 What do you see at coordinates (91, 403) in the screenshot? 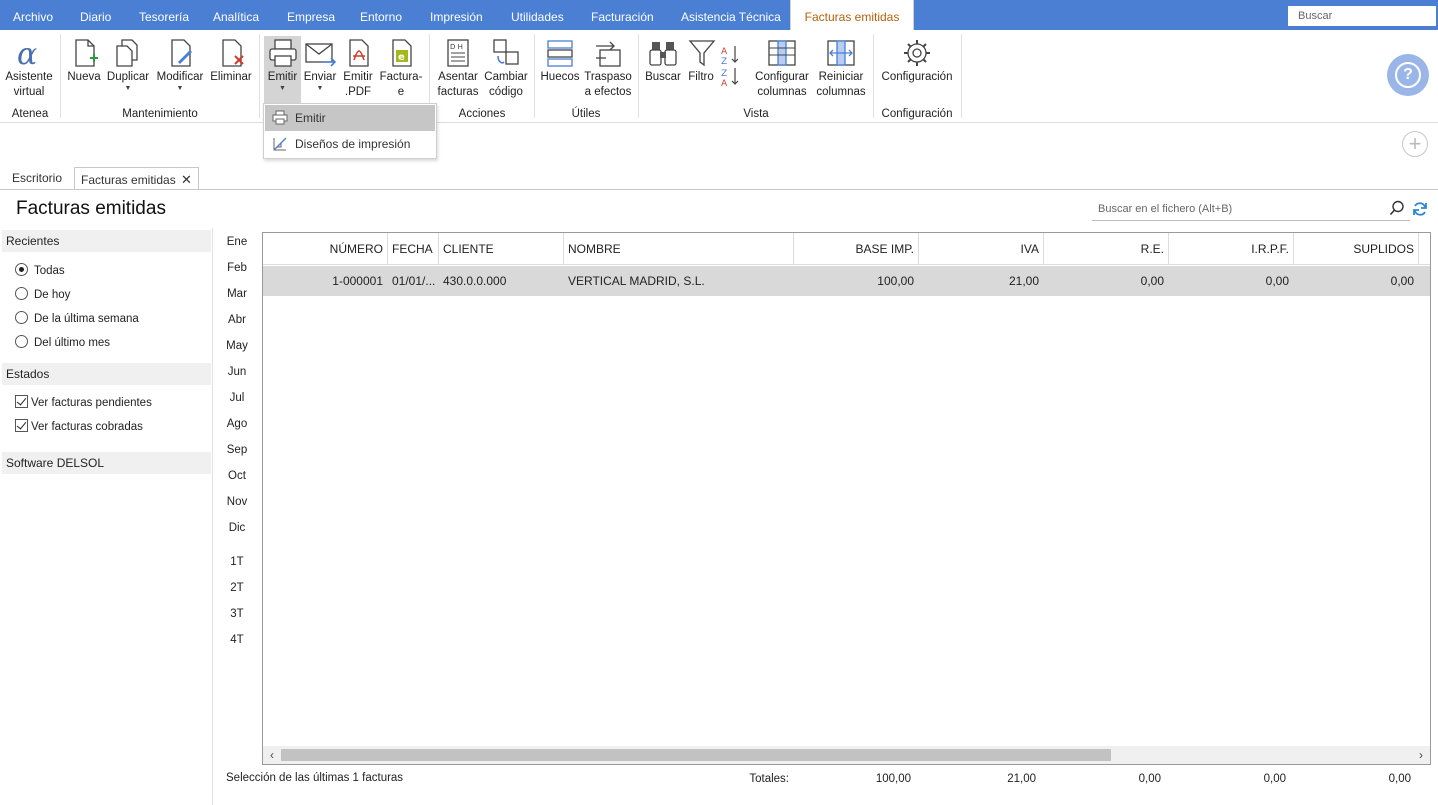
I see `checkbox-label: Ver facturas pendientes` at bounding box center [91, 403].